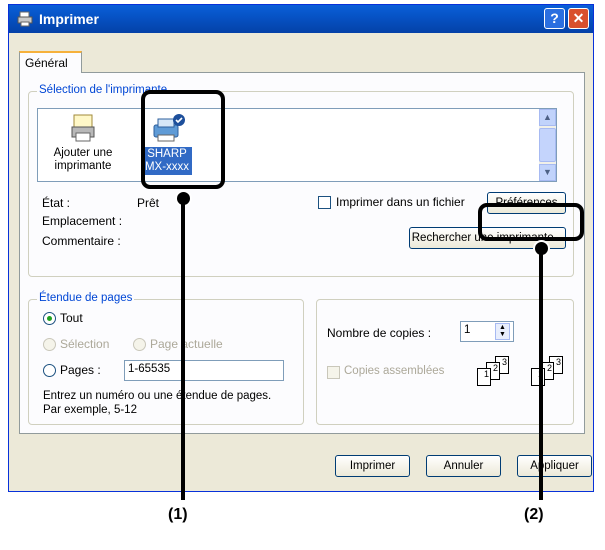 The height and width of the screenshot is (550, 605). I want to click on printer-list: Ajouter une imprimante SHARP MX-xxxx ▲ ▼, so click(297, 145).